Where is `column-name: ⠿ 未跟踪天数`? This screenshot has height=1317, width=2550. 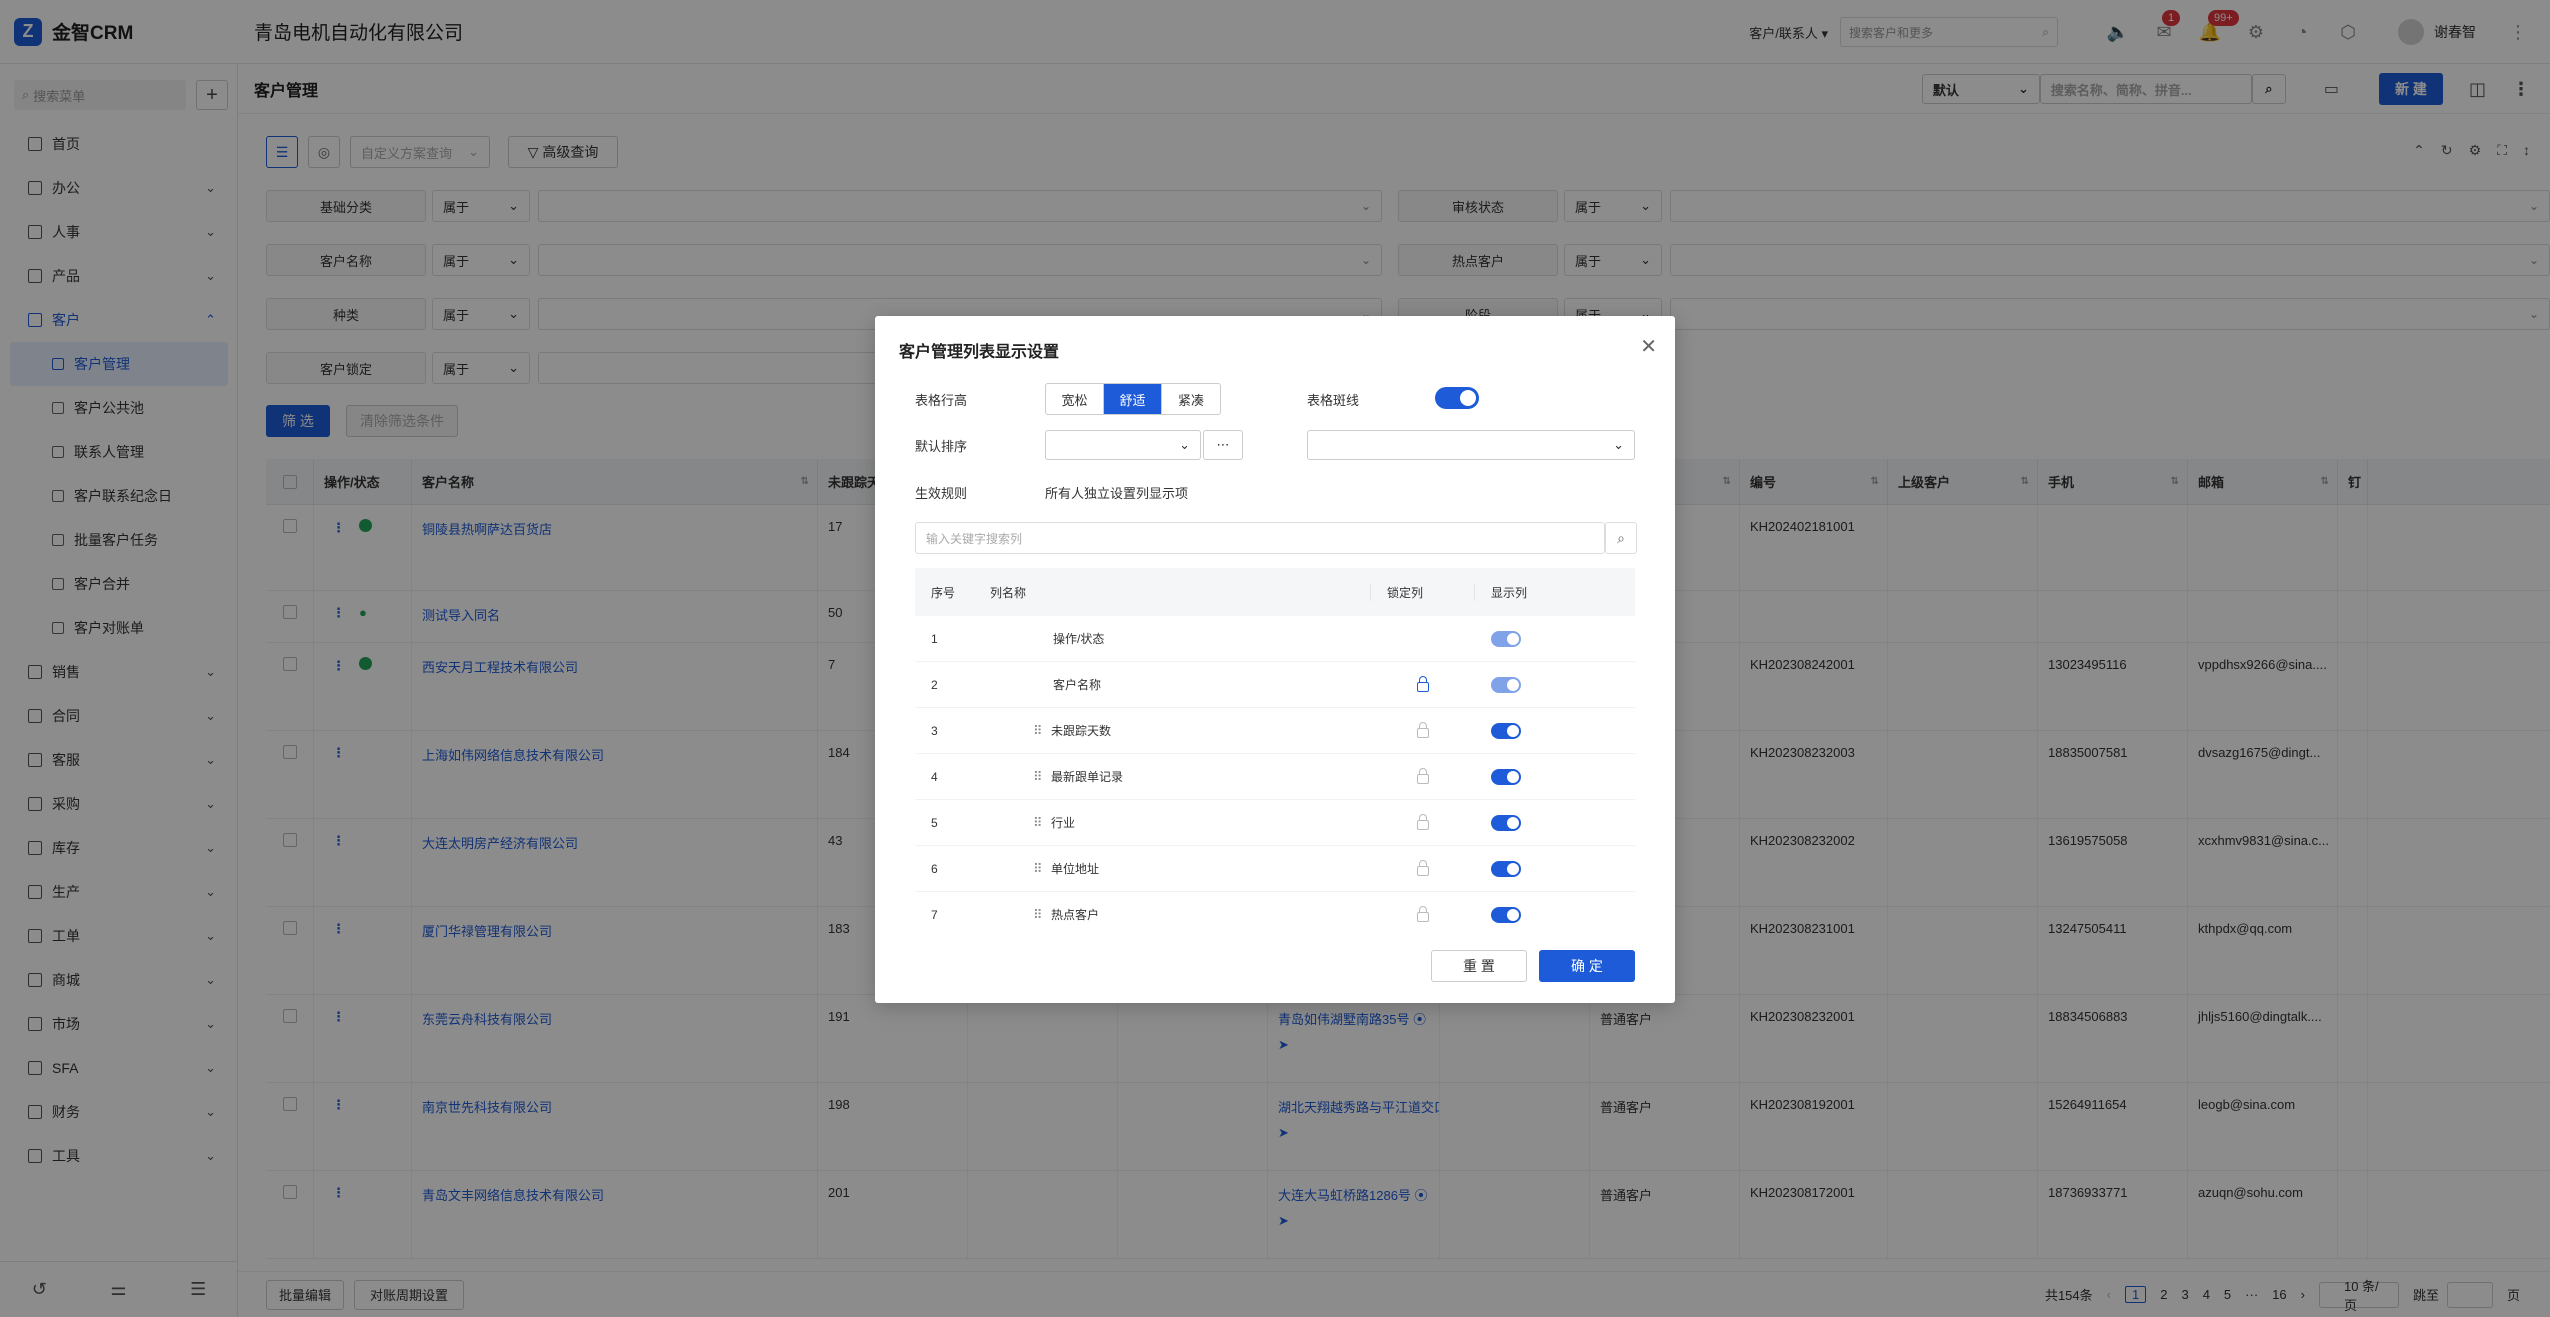
column-name: ⠿ 未跟踪天数 is located at coordinates (1173, 730).